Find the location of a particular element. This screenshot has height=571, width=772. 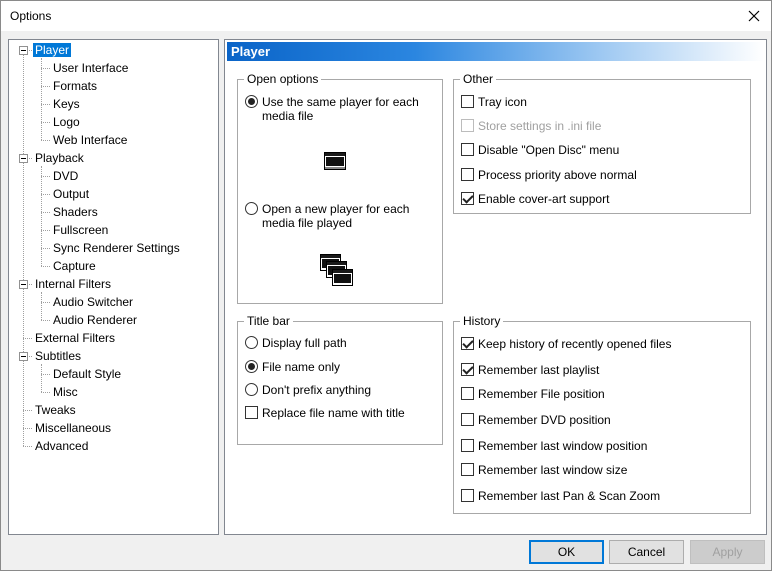

tree-item-formats: Formats is located at coordinates (75, 86).